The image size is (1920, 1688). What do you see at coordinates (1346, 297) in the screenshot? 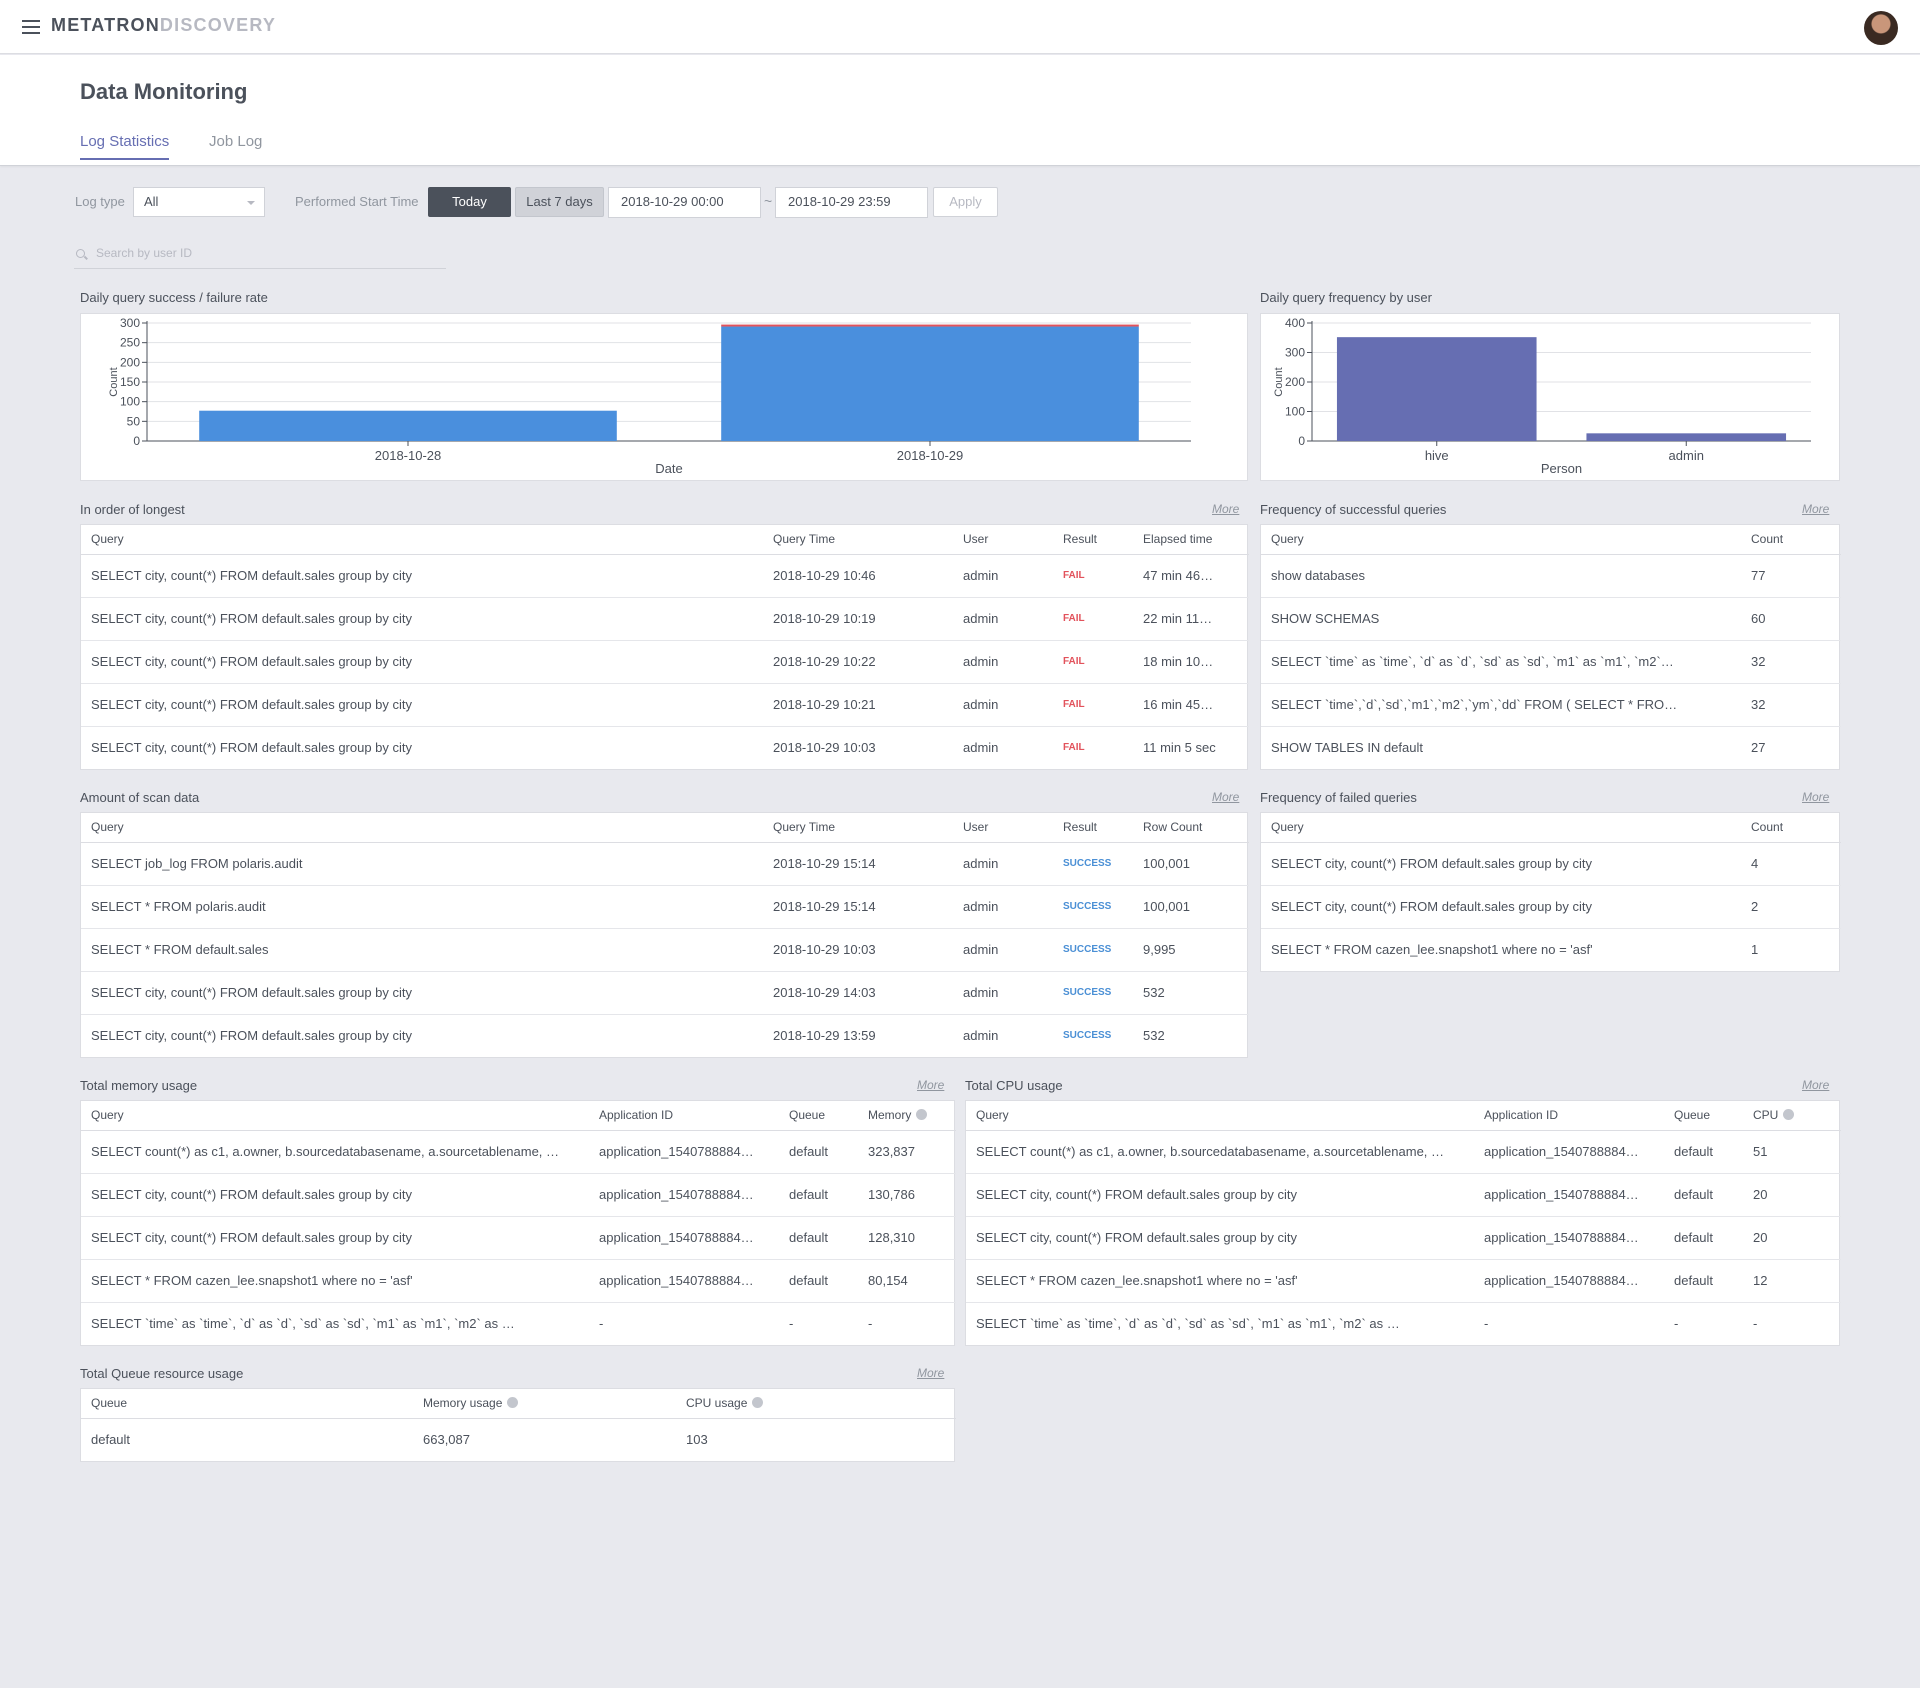
I see `daily-user-title: Daily query frequency by user` at bounding box center [1346, 297].